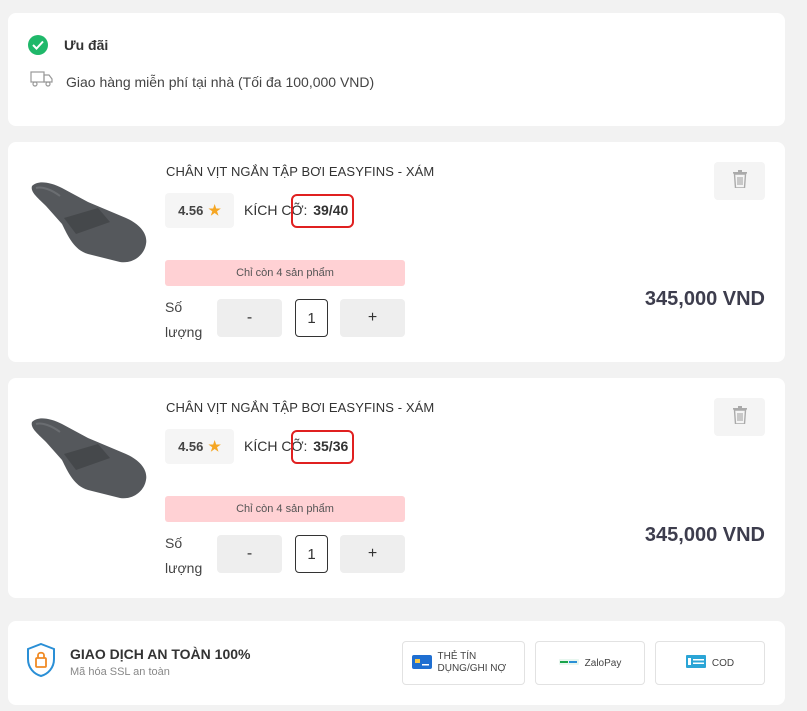  I want to click on payment-credit-card: THẺ TÍN DỤNG/GHI NỢ, so click(463, 663).